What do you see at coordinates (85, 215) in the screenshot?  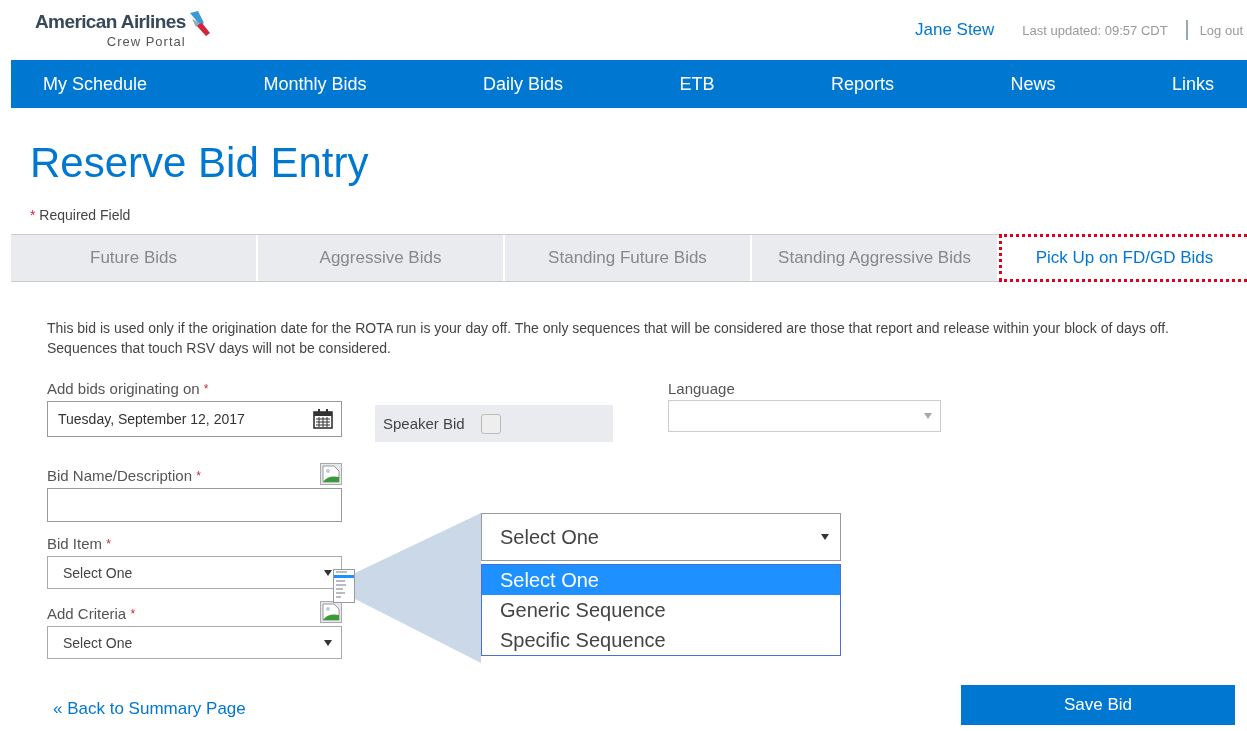 I see `required-field-note: Required Field` at bounding box center [85, 215].